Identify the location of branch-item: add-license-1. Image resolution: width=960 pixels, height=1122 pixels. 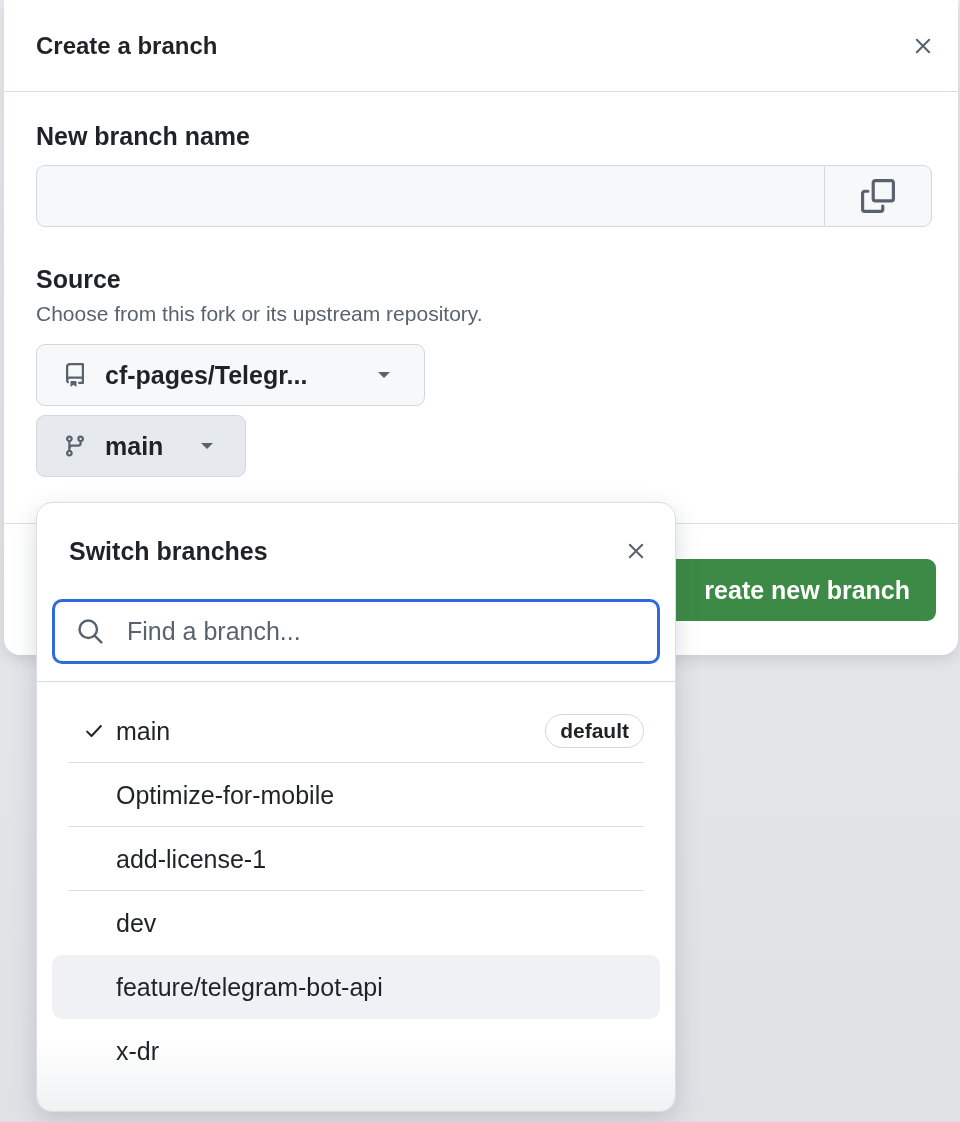
(356, 859).